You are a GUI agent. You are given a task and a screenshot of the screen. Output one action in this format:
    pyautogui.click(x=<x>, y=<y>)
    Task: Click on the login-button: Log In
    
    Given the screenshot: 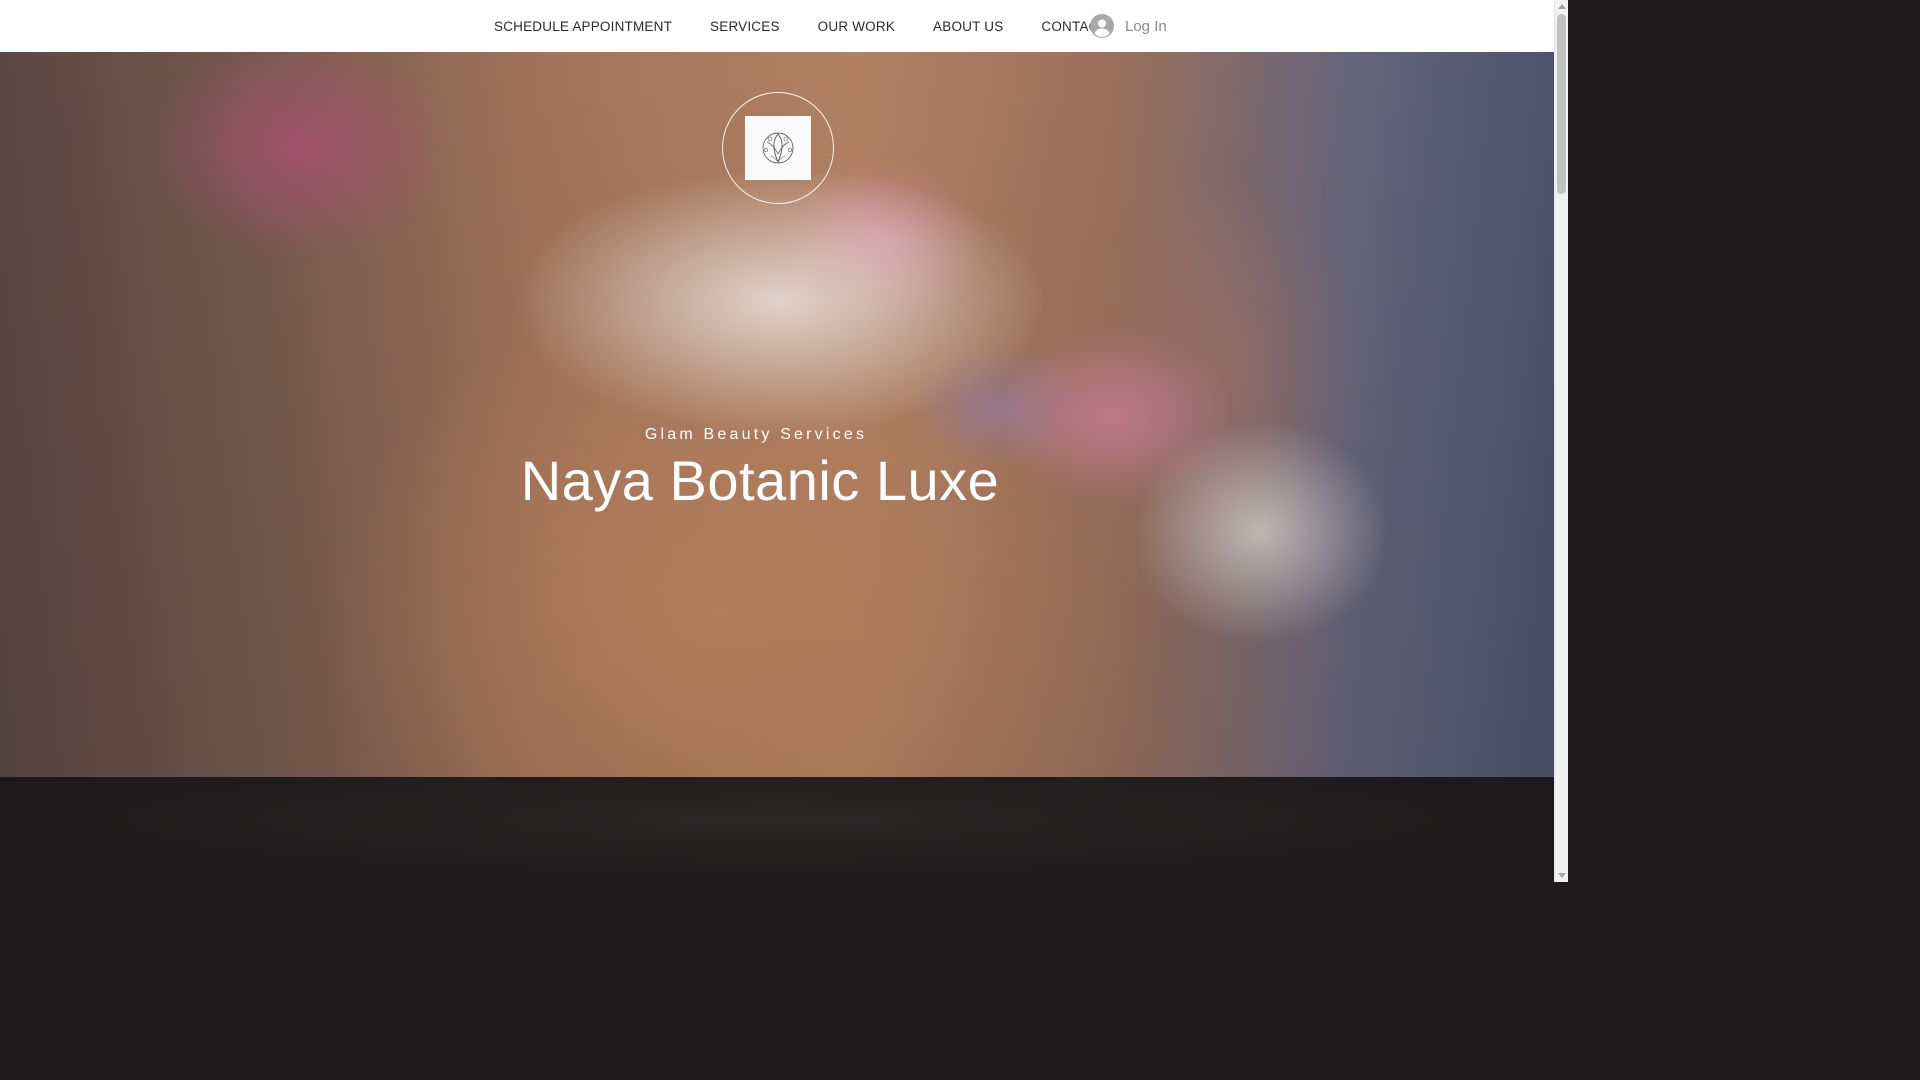 What is the action you would take?
    pyautogui.click(x=1128, y=26)
    